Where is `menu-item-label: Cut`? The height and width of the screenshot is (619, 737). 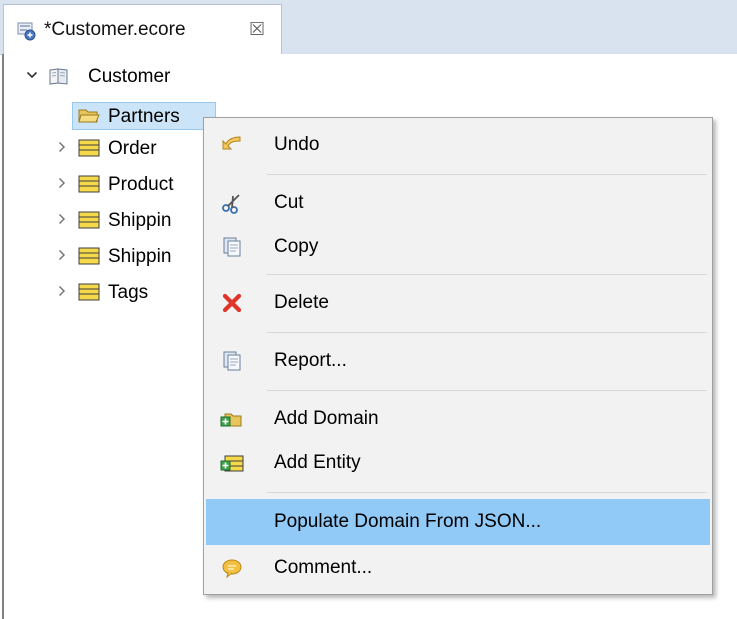
menu-item-label: Cut is located at coordinates (289, 202).